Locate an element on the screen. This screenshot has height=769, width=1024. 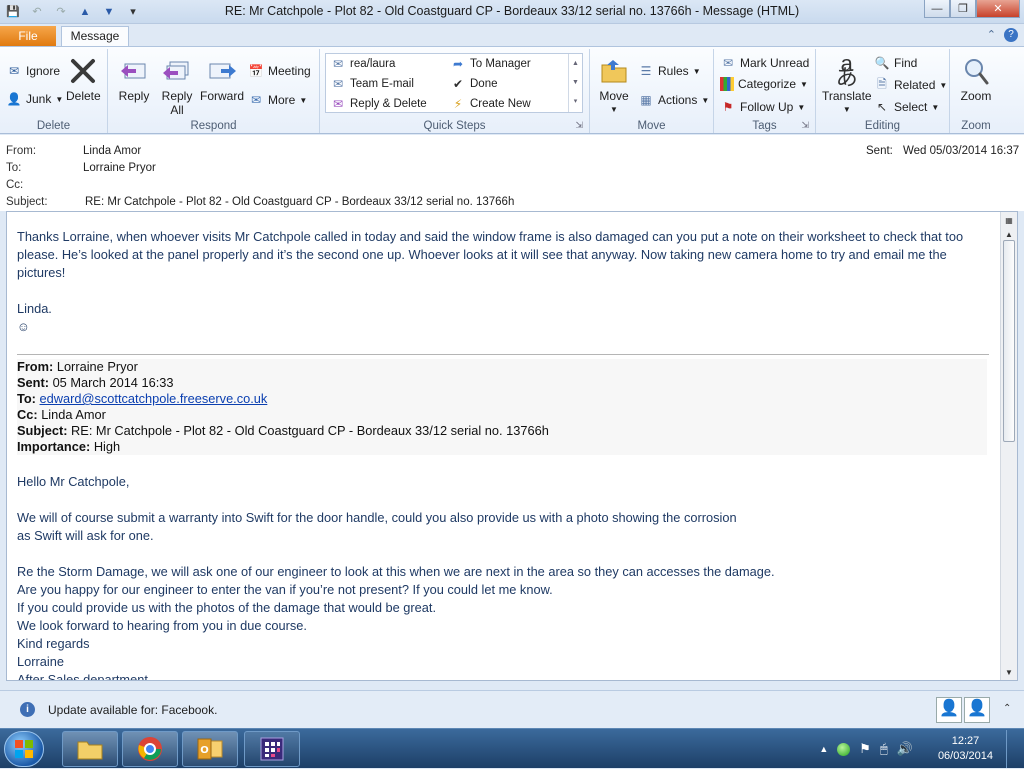
tags-group-label: Tags is located at coordinates (764, 126).